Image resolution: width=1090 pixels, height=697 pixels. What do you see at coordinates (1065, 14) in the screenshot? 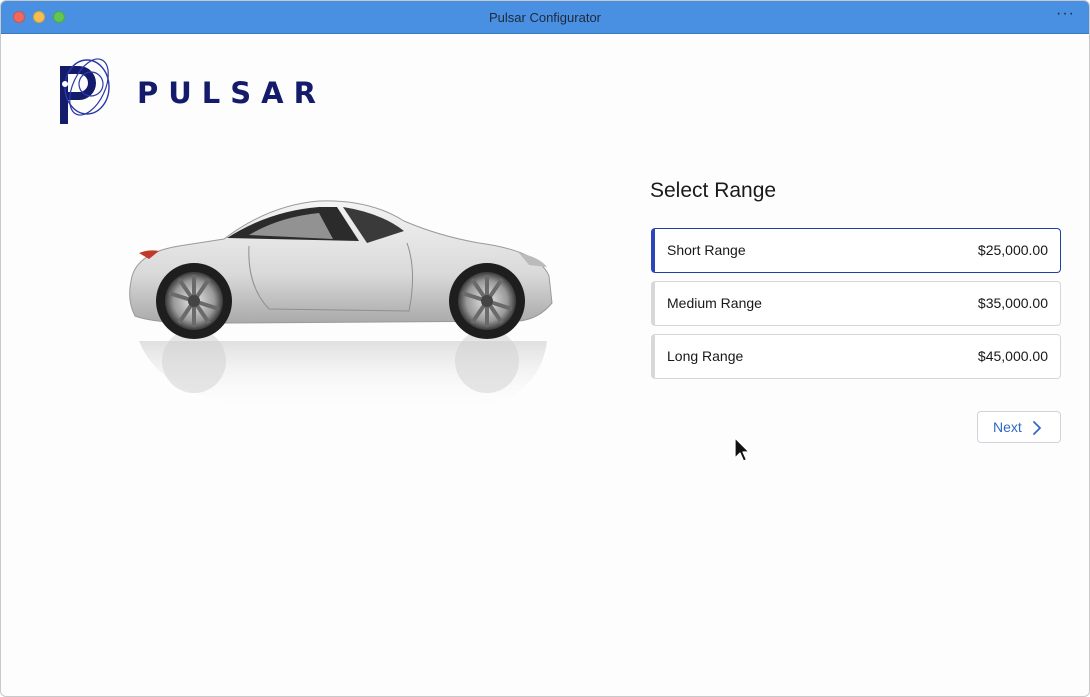
I see `more-options-button: ···` at bounding box center [1065, 14].